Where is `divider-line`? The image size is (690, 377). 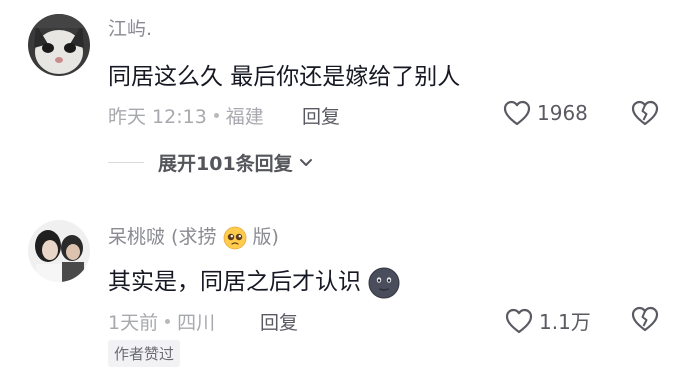
divider-line is located at coordinates (126, 162).